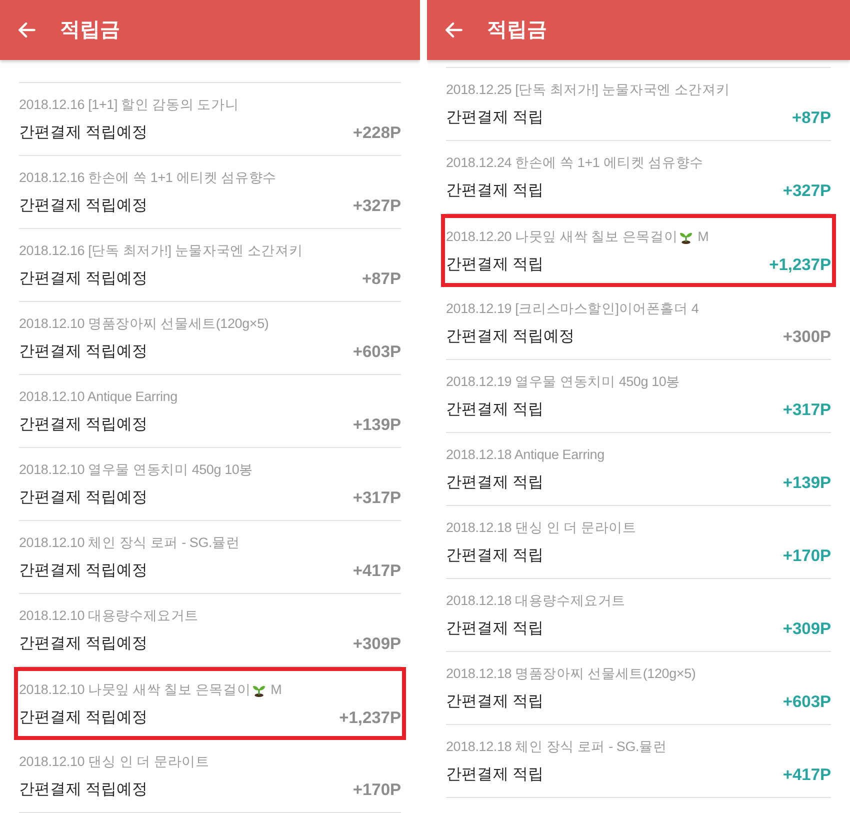  Describe the element at coordinates (525, 455) in the screenshot. I see `item-title: 2018.12.18 Antique Earring` at that location.